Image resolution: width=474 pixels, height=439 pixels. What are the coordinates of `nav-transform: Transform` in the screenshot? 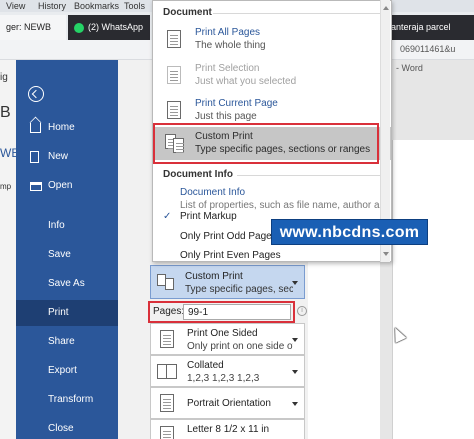 It's located at (67, 400).